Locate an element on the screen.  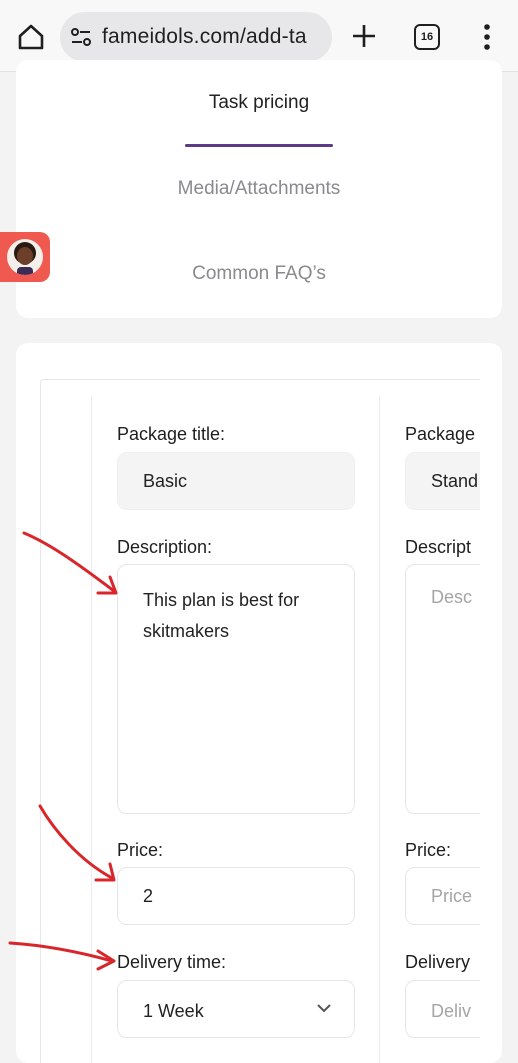
avatar is located at coordinates (25, 257).